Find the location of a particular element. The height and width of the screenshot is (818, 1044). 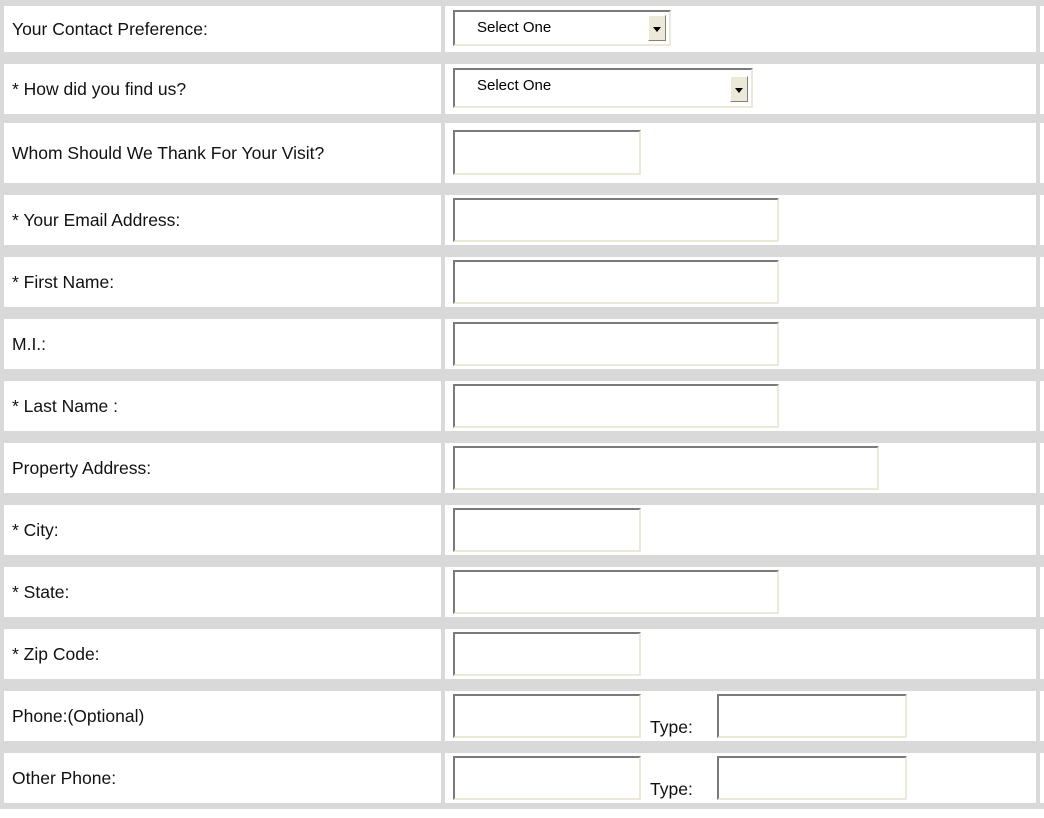

zip-control-cell is located at coordinates (742, 654).